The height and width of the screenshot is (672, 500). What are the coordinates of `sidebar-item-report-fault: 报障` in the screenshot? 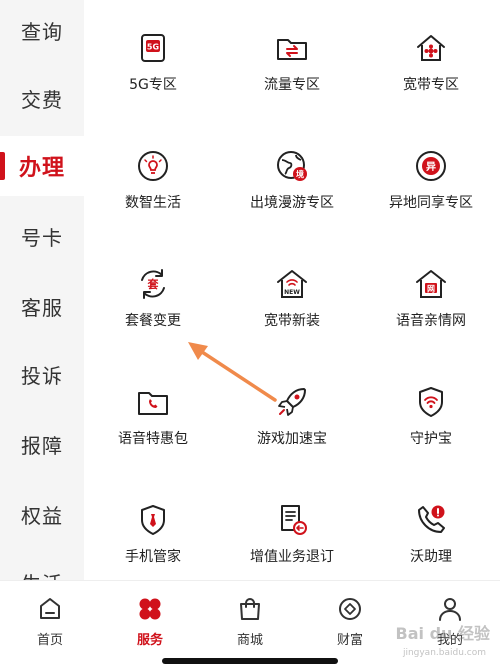 It's located at (42, 444).